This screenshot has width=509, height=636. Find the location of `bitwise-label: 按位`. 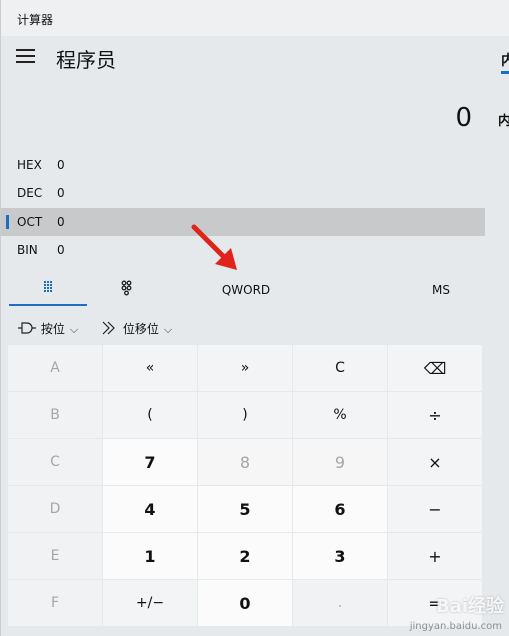

bitwise-label: 按位 is located at coordinates (52, 329).